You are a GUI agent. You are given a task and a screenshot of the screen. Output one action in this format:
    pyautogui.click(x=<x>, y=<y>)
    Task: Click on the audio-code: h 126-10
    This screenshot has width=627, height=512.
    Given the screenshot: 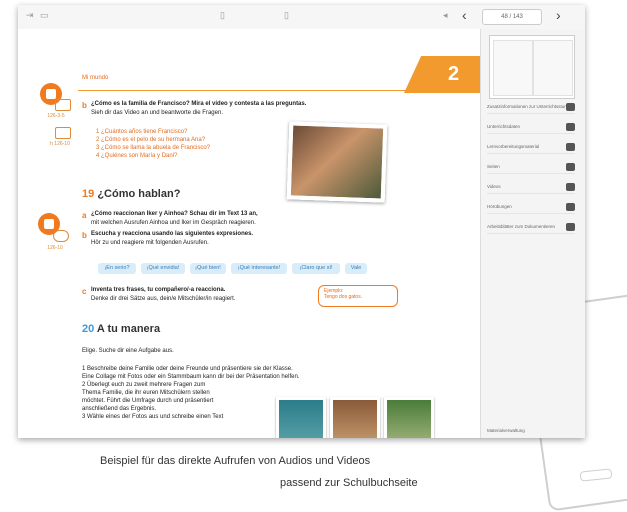 What is the action you would take?
    pyautogui.click(x=60, y=144)
    